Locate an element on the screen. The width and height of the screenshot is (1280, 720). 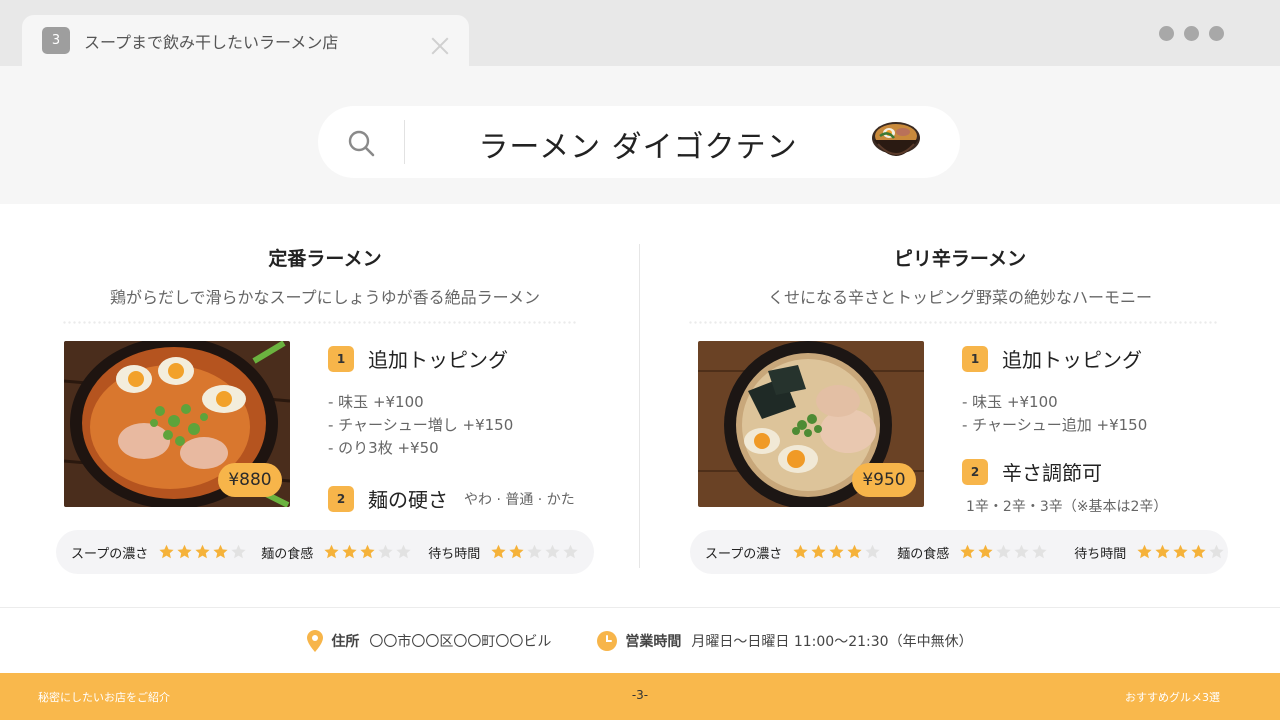
search-bar: ラーメン ダイゴクテン is located at coordinates (639, 142).